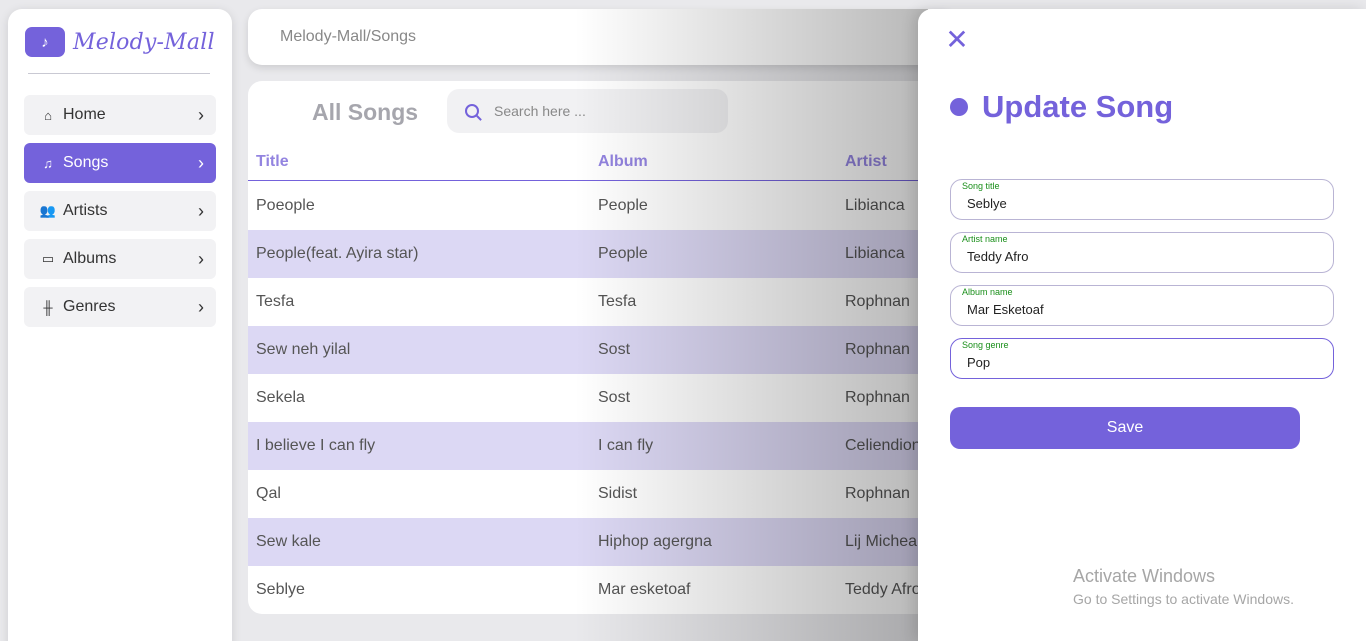  Describe the element at coordinates (120, 115) in the screenshot. I see `sidebar-item-home: ⌂ Home ›` at that location.